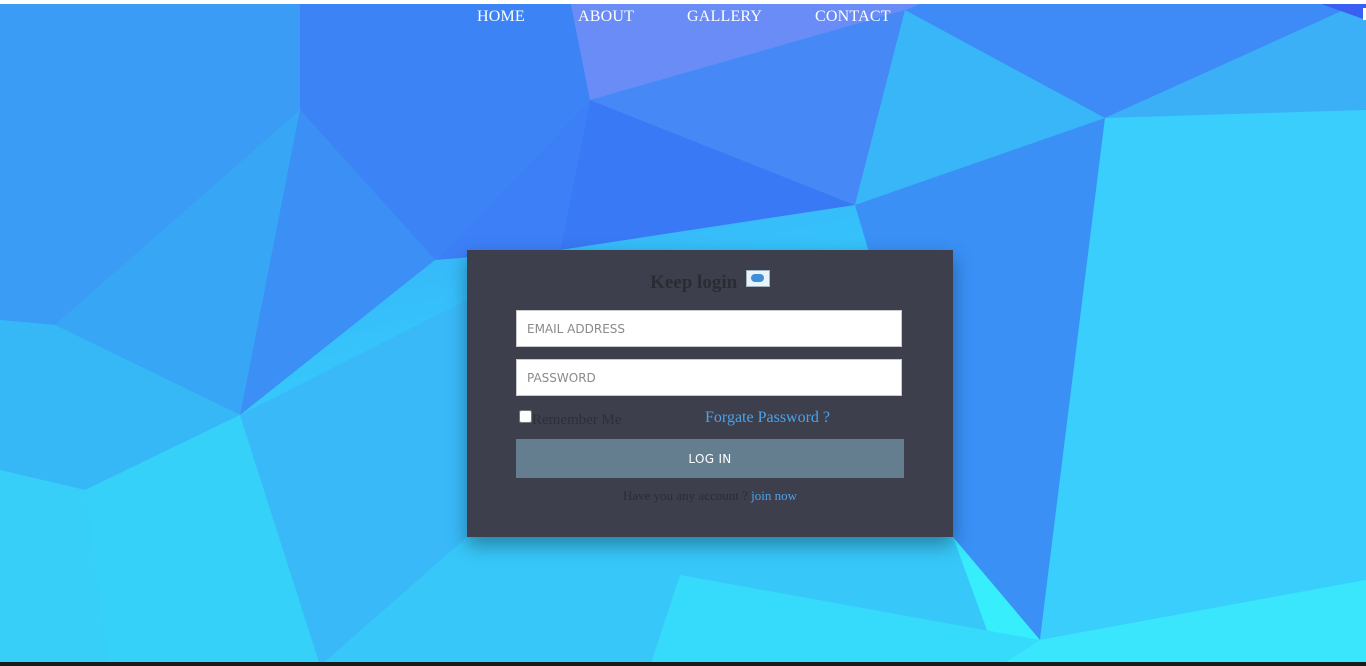 Image resolution: width=1366 pixels, height=666 pixels. Describe the element at coordinates (767, 418) in the screenshot. I see `forgot-password-link: Forgate Password ?` at that location.